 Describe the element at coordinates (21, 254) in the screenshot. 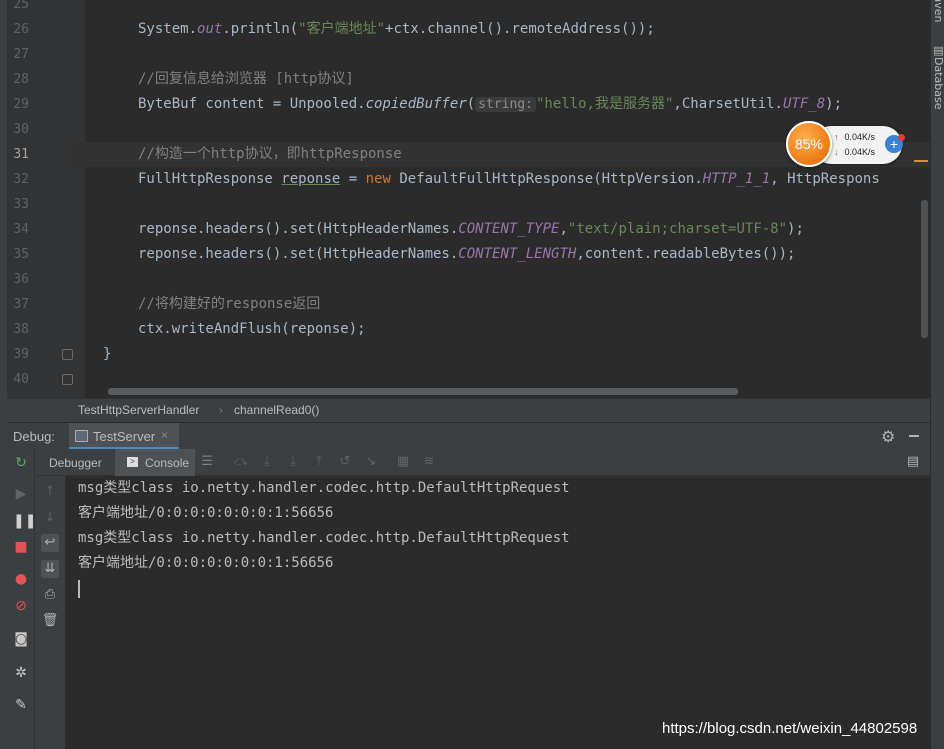

I see `line-number: 35` at that location.